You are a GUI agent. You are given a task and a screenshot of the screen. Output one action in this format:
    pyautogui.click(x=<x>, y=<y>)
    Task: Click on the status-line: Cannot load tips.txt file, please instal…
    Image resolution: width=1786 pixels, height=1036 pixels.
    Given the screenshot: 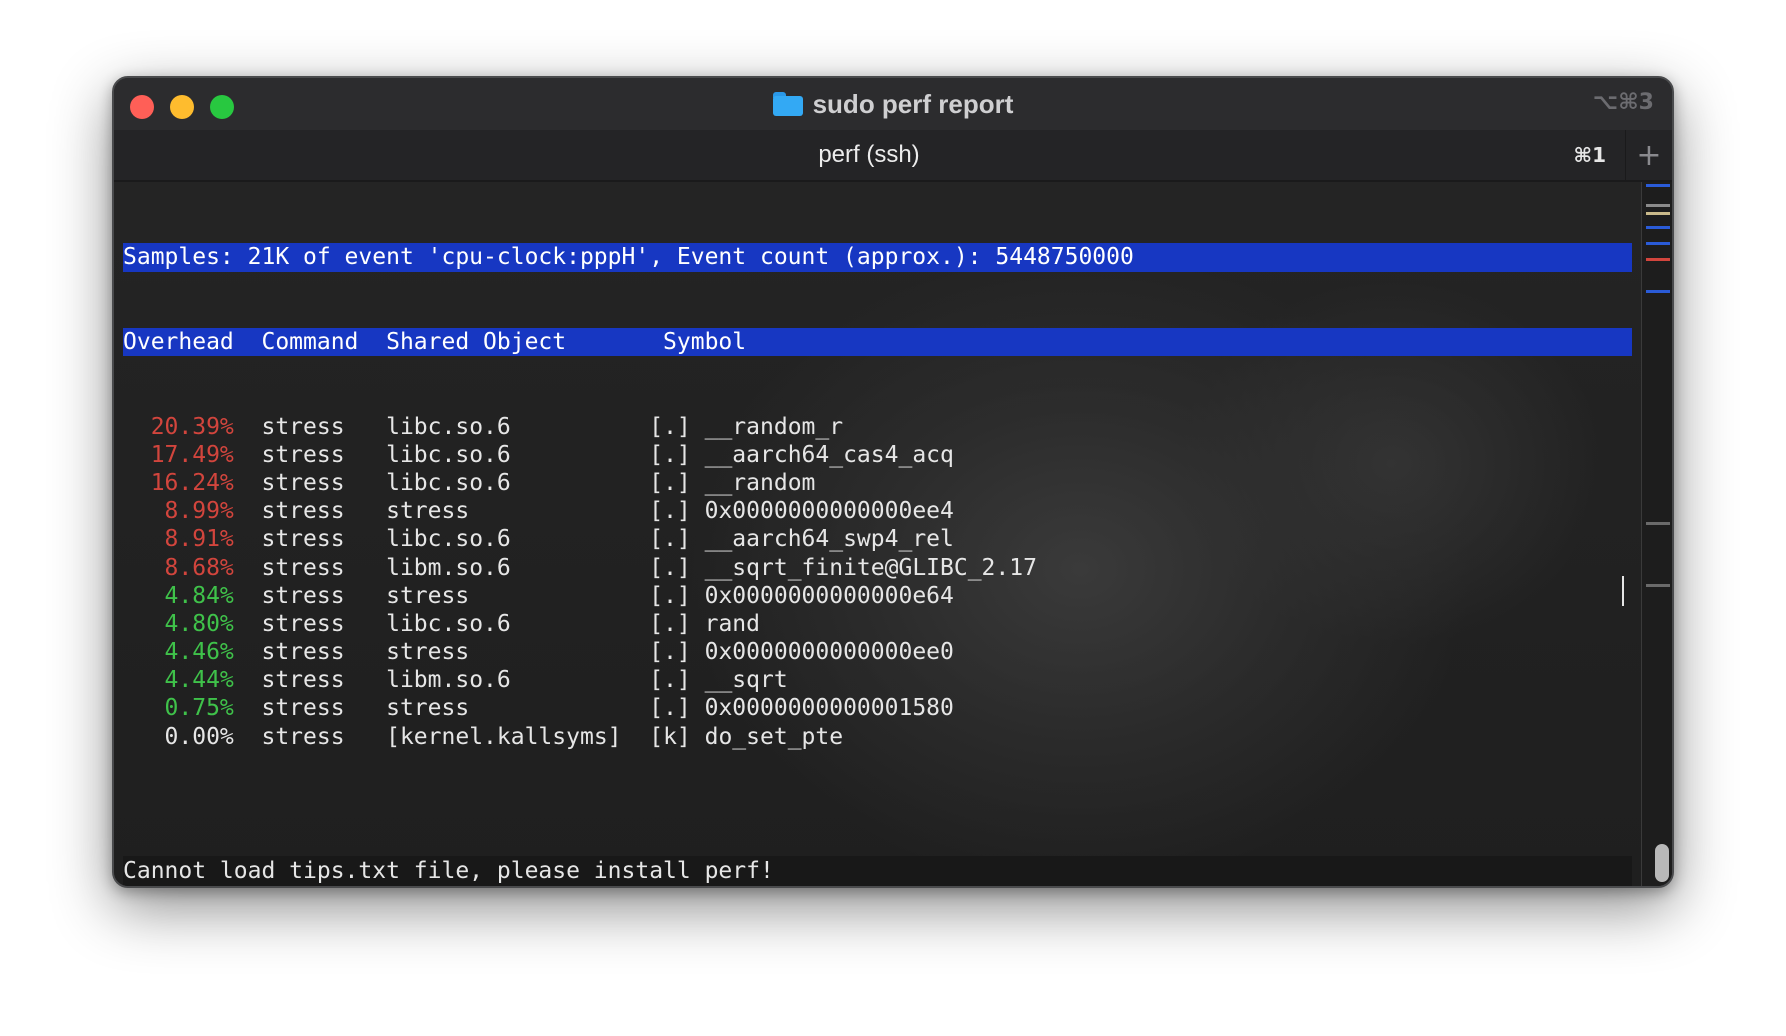 What is the action you would take?
    pyautogui.click(x=877, y=871)
    